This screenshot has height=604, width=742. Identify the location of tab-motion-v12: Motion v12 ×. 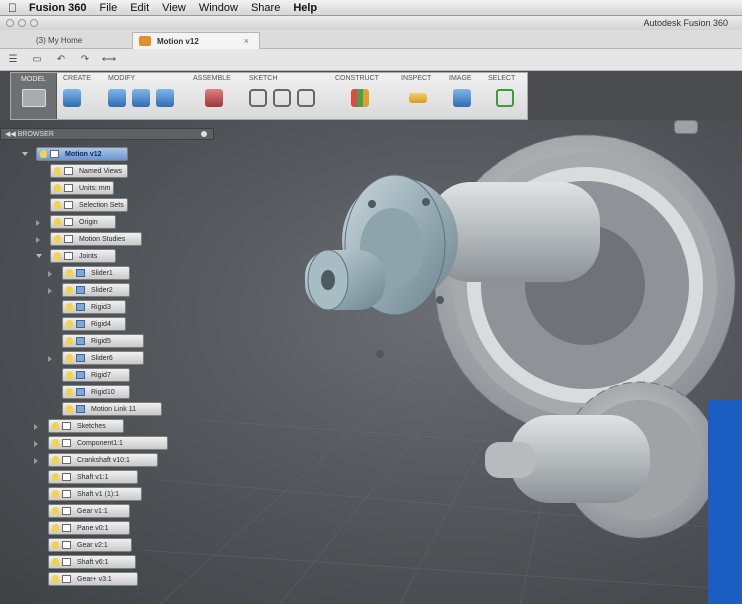
(196, 40).